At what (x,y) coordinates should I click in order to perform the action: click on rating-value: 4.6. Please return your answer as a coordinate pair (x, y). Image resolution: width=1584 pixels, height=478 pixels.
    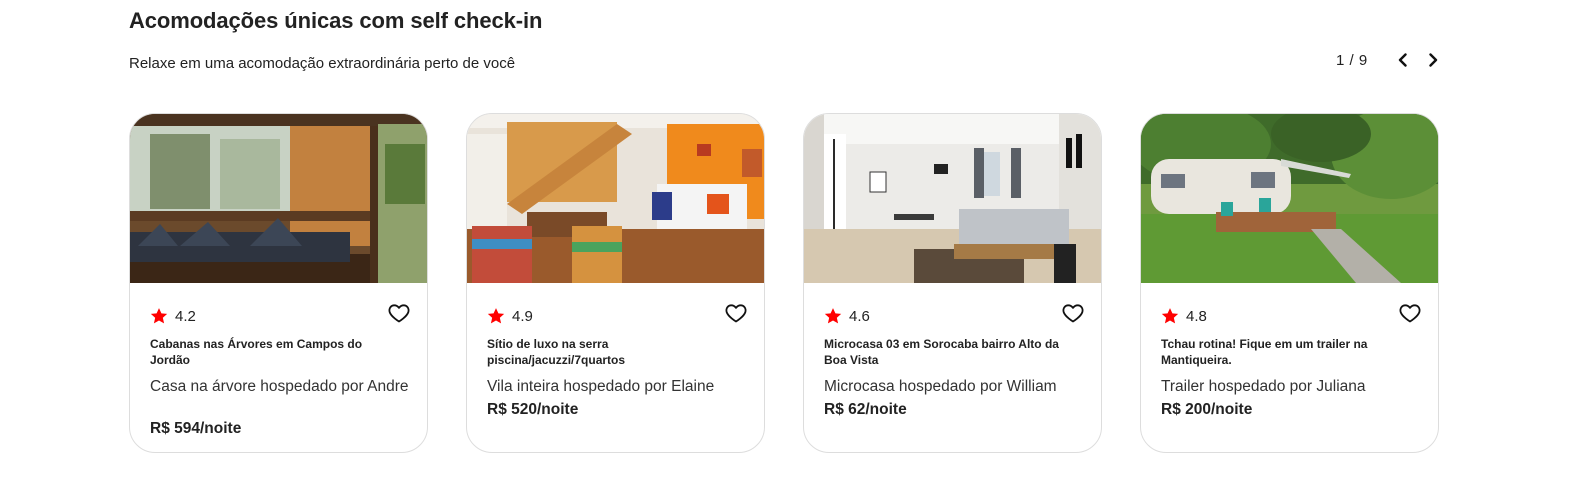
    Looking at the image, I should click on (859, 316).